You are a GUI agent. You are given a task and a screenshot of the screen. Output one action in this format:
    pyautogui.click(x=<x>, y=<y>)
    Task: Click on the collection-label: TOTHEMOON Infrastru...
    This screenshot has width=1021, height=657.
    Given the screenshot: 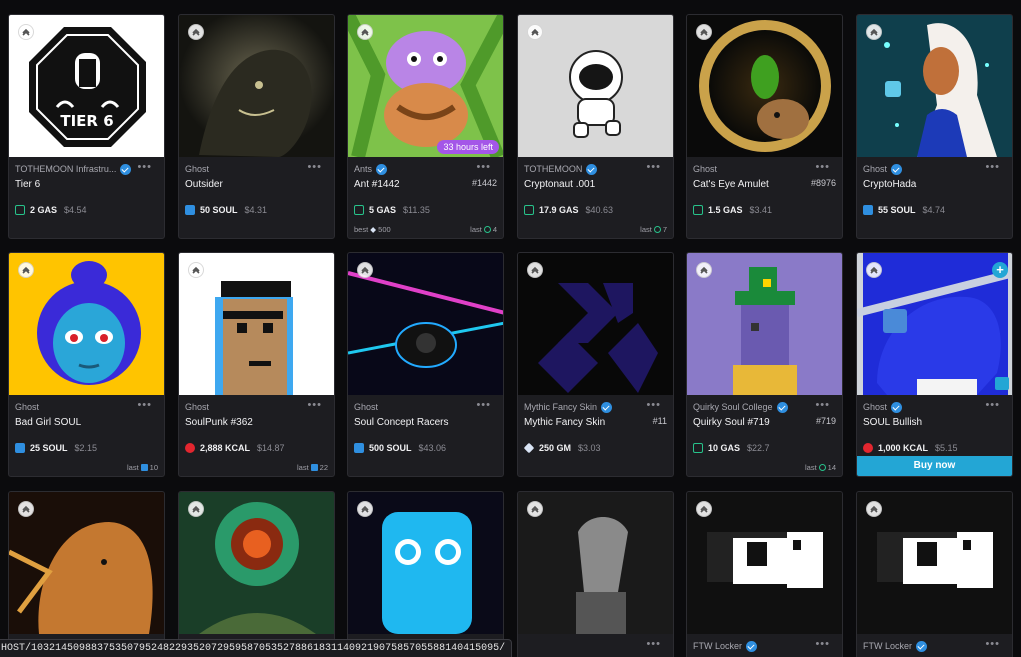 What is the action you would take?
    pyautogui.click(x=65, y=169)
    